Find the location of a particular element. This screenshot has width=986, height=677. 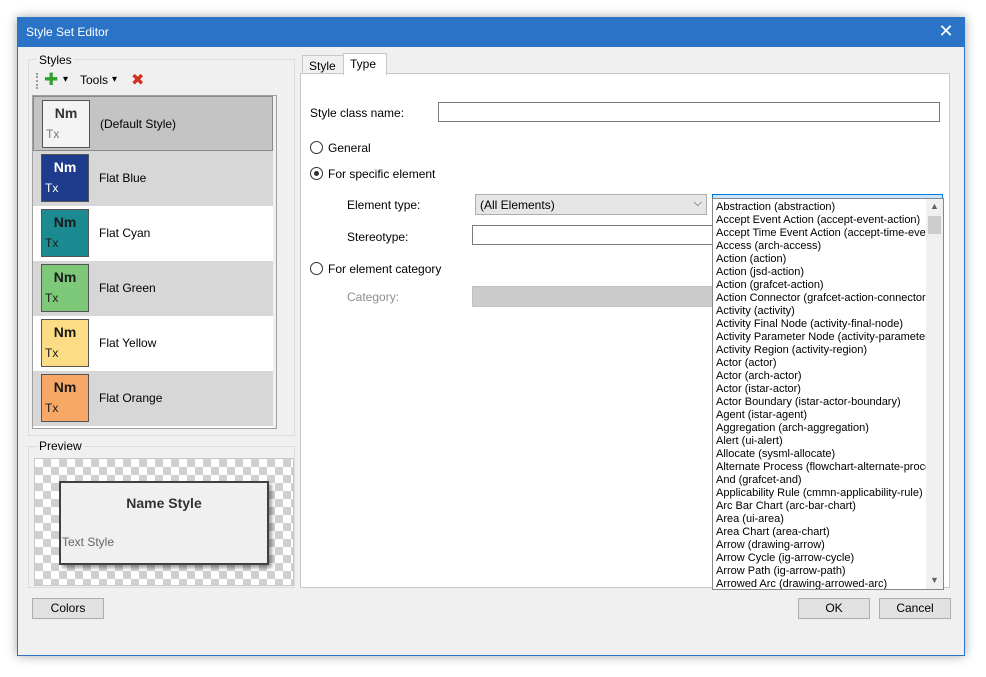

style-item-flat-green: Nm Tx Flat Green is located at coordinates (153, 288).